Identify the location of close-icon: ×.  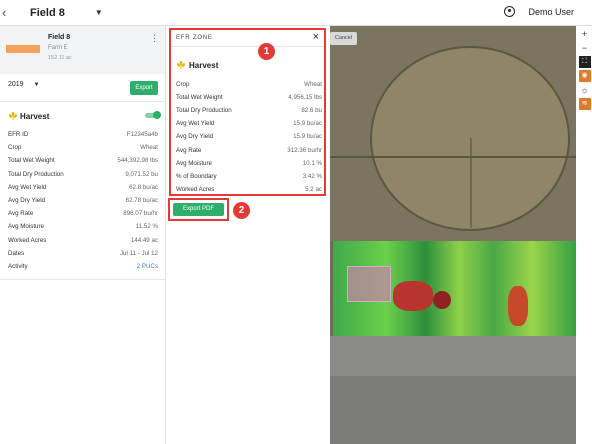
(316, 37).